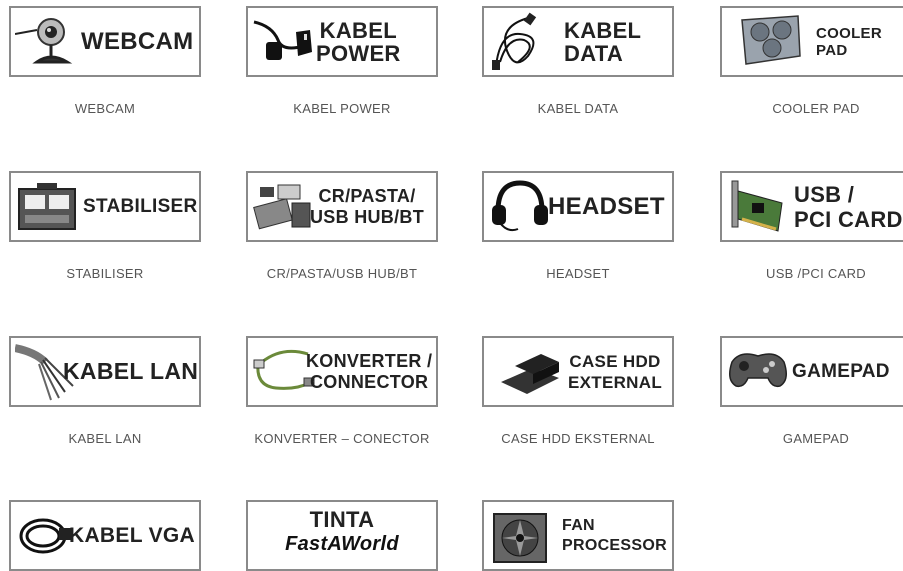 This screenshot has height=571, width=903. Describe the element at coordinates (358, 53) in the screenshot. I see `card-title-line: POWER` at that location.